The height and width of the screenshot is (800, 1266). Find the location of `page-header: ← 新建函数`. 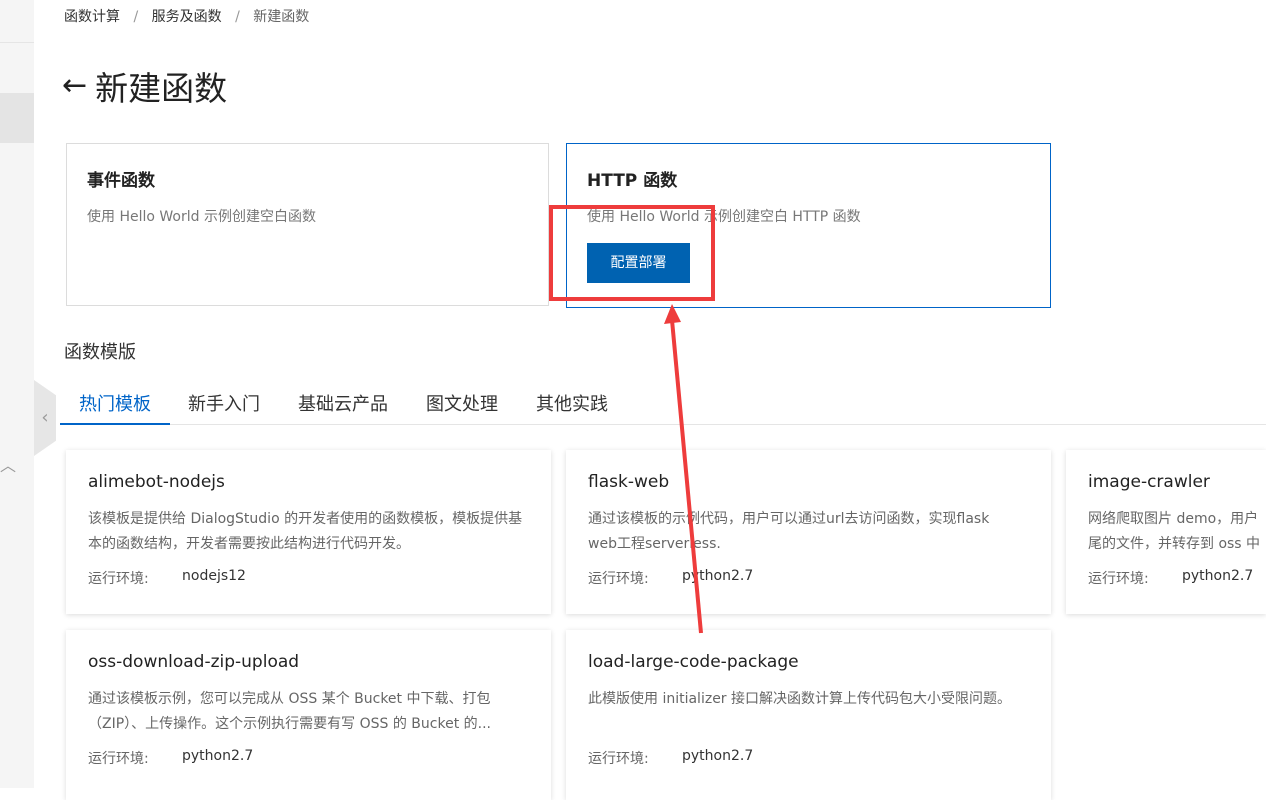

page-header: ← 新建函数 is located at coordinates (144, 86).